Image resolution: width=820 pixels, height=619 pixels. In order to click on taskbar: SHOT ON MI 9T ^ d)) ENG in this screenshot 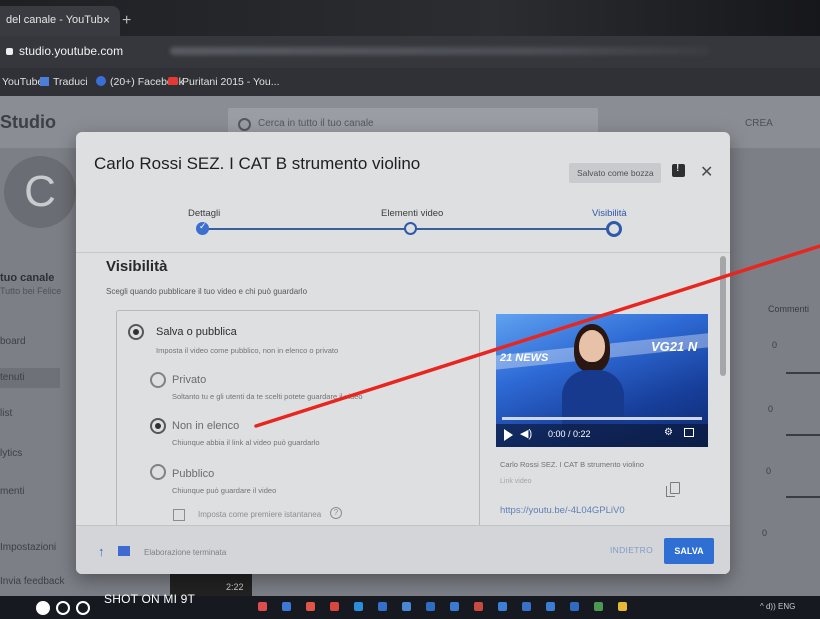, I will do `click(410, 605)`.